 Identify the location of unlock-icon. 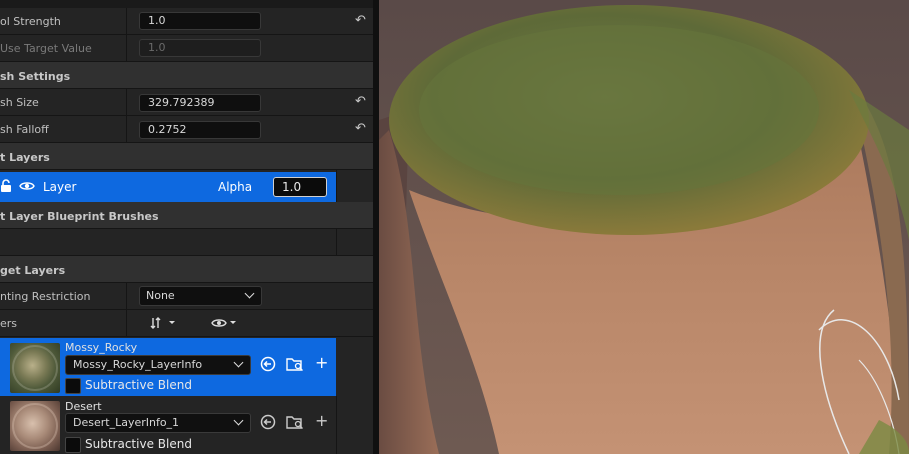
(6, 188).